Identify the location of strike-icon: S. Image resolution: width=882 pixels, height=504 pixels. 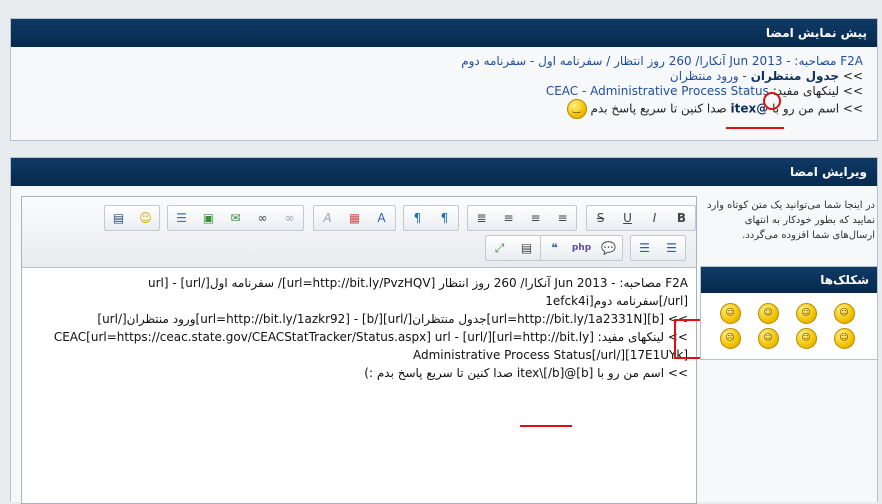
(600, 218).